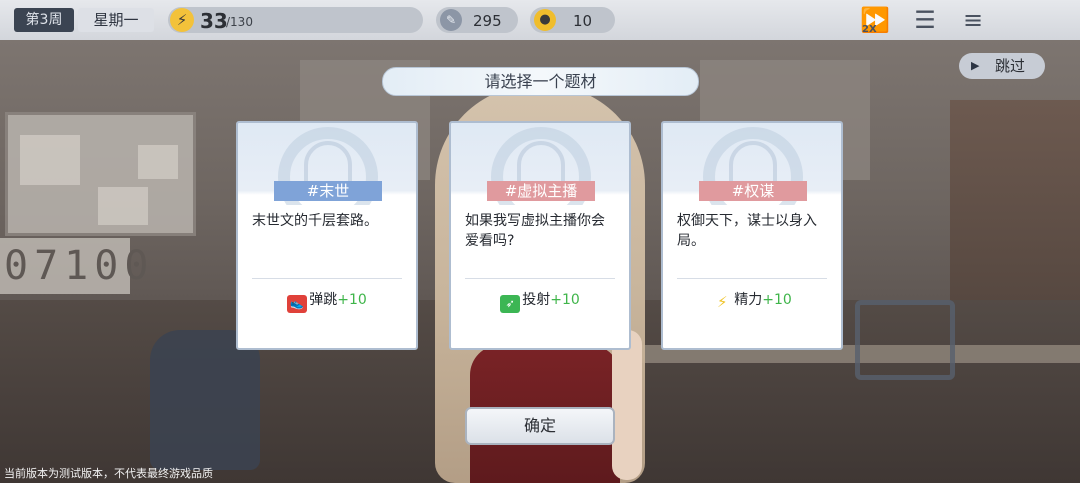  What do you see at coordinates (535, 231) in the screenshot?
I see `topic-description: 如果我写虚拟主播你会爱看吗?` at bounding box center [535, 231].